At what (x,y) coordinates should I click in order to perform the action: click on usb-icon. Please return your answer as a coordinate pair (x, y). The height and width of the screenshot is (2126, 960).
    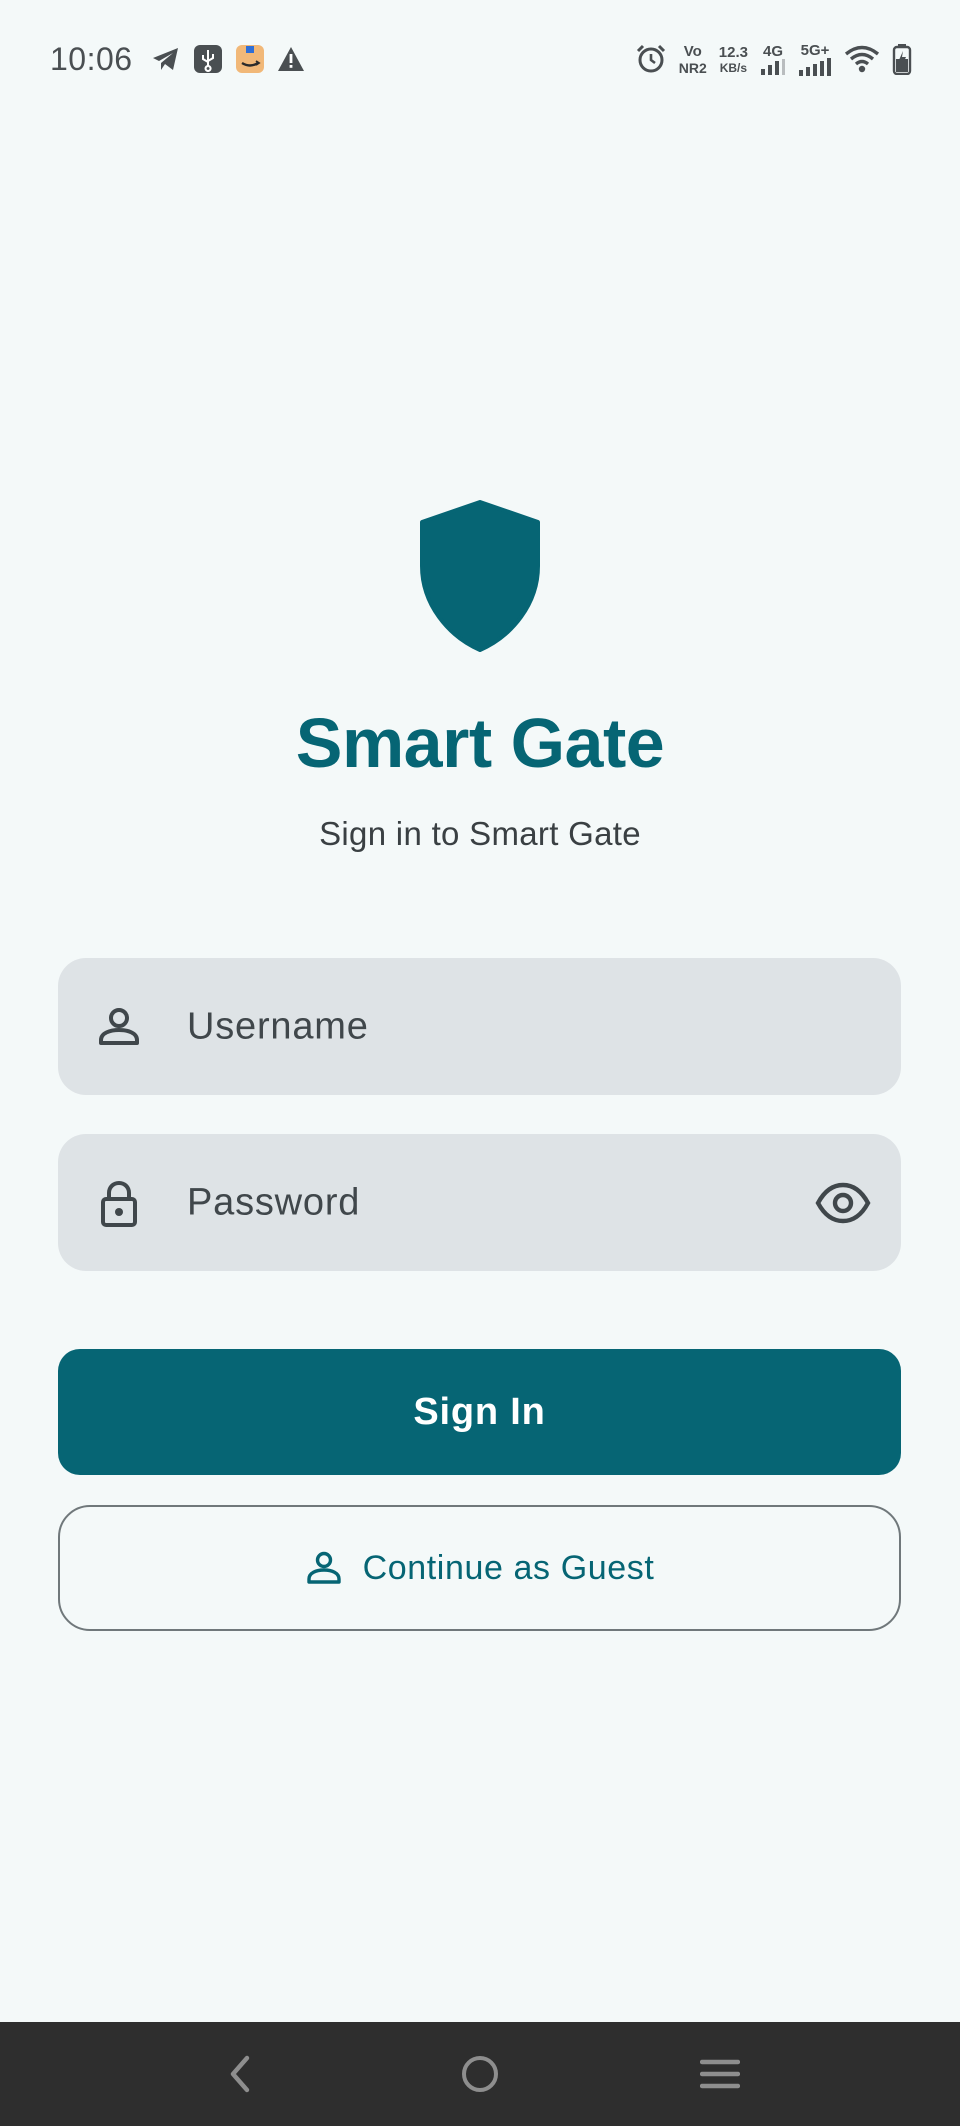
    Looking at the image, I should click on (208, 59).